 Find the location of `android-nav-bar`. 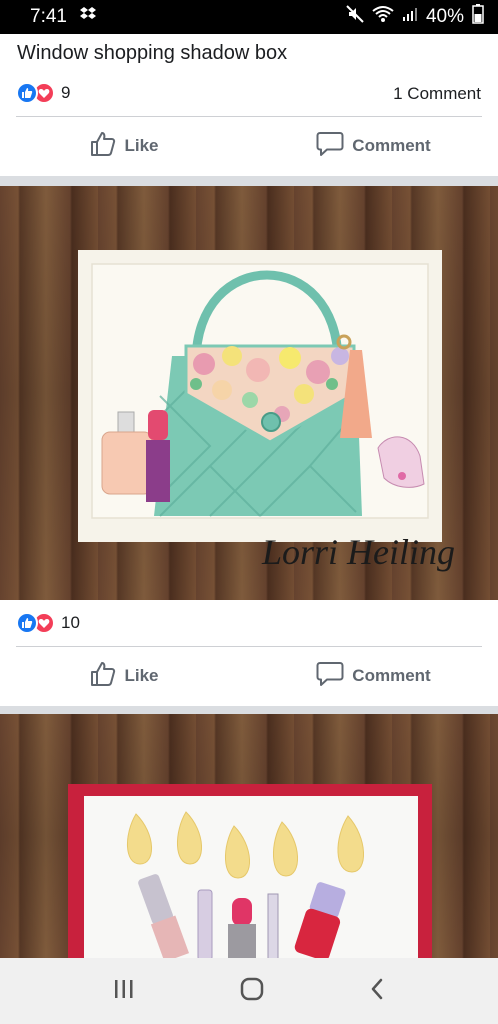

android-nav-bar is located at coordinates (249, 991).